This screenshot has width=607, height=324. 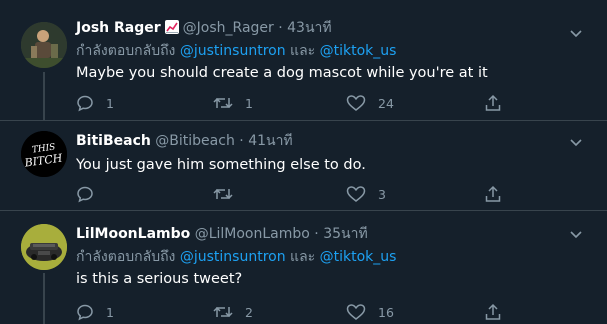 What do you see at coordinates (118, 28) in the screenshot?
I see `display-name: Josh Rager` at bounding box center [118, 28].